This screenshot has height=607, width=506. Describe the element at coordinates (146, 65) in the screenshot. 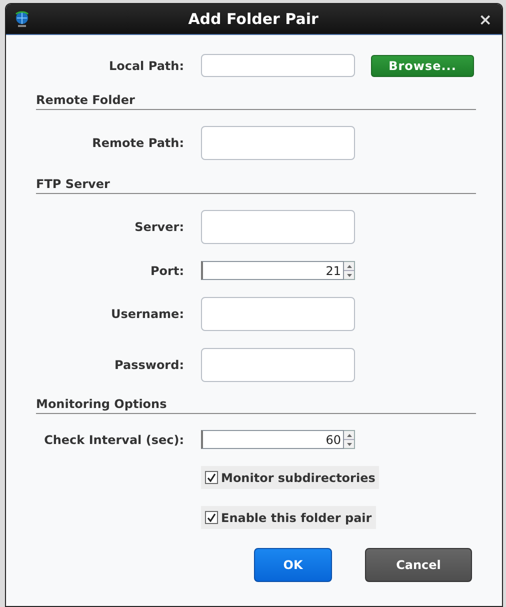

I see `field-label: Local Path:` at that location.